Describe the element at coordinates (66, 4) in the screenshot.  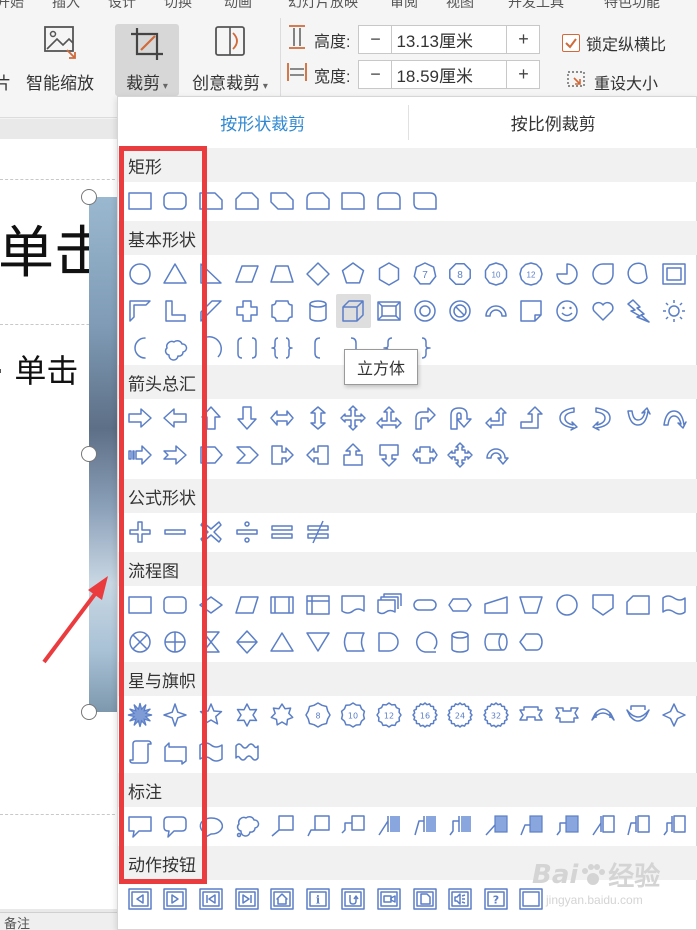
I see `menu-item: 插入` at that location.